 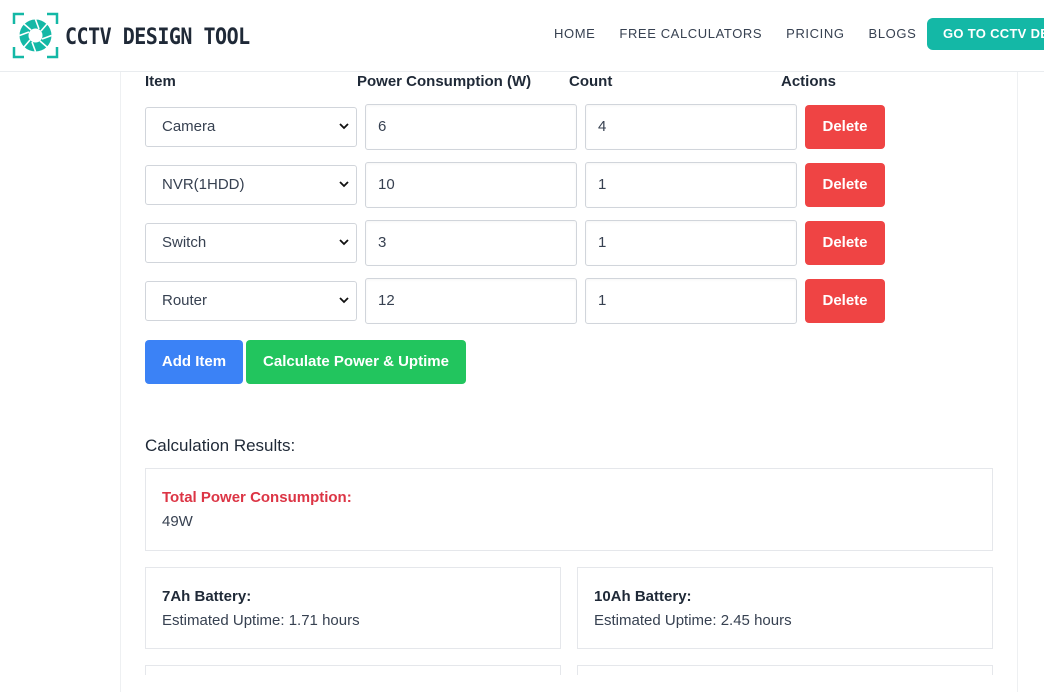 I want to click on column-header-power: Power Consumption (W), so click(x=444, y=81).